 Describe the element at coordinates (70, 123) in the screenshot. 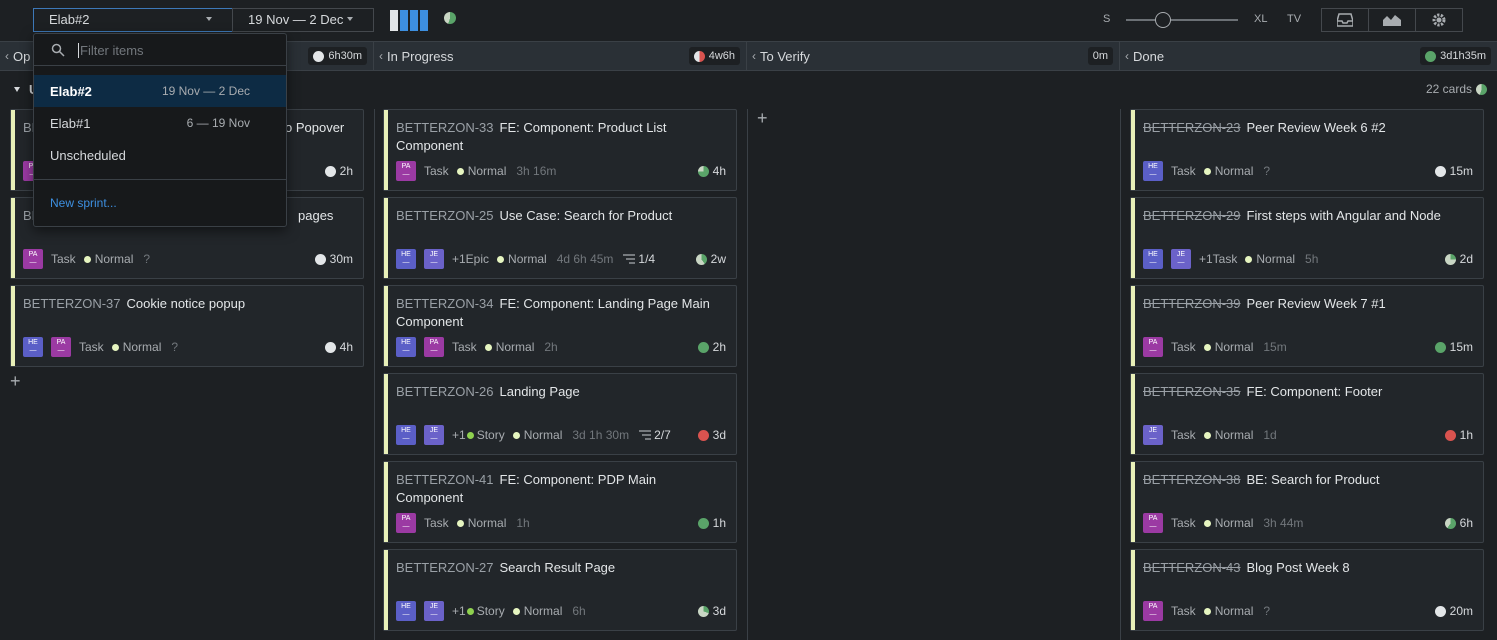

I see `sprint-option-label: Elab#1` at that location.